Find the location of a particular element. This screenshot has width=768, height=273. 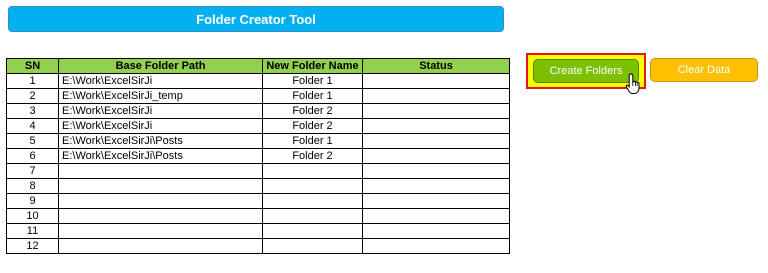

header-new-folder-name: New Folder Name is located at coordinates (312, 66).